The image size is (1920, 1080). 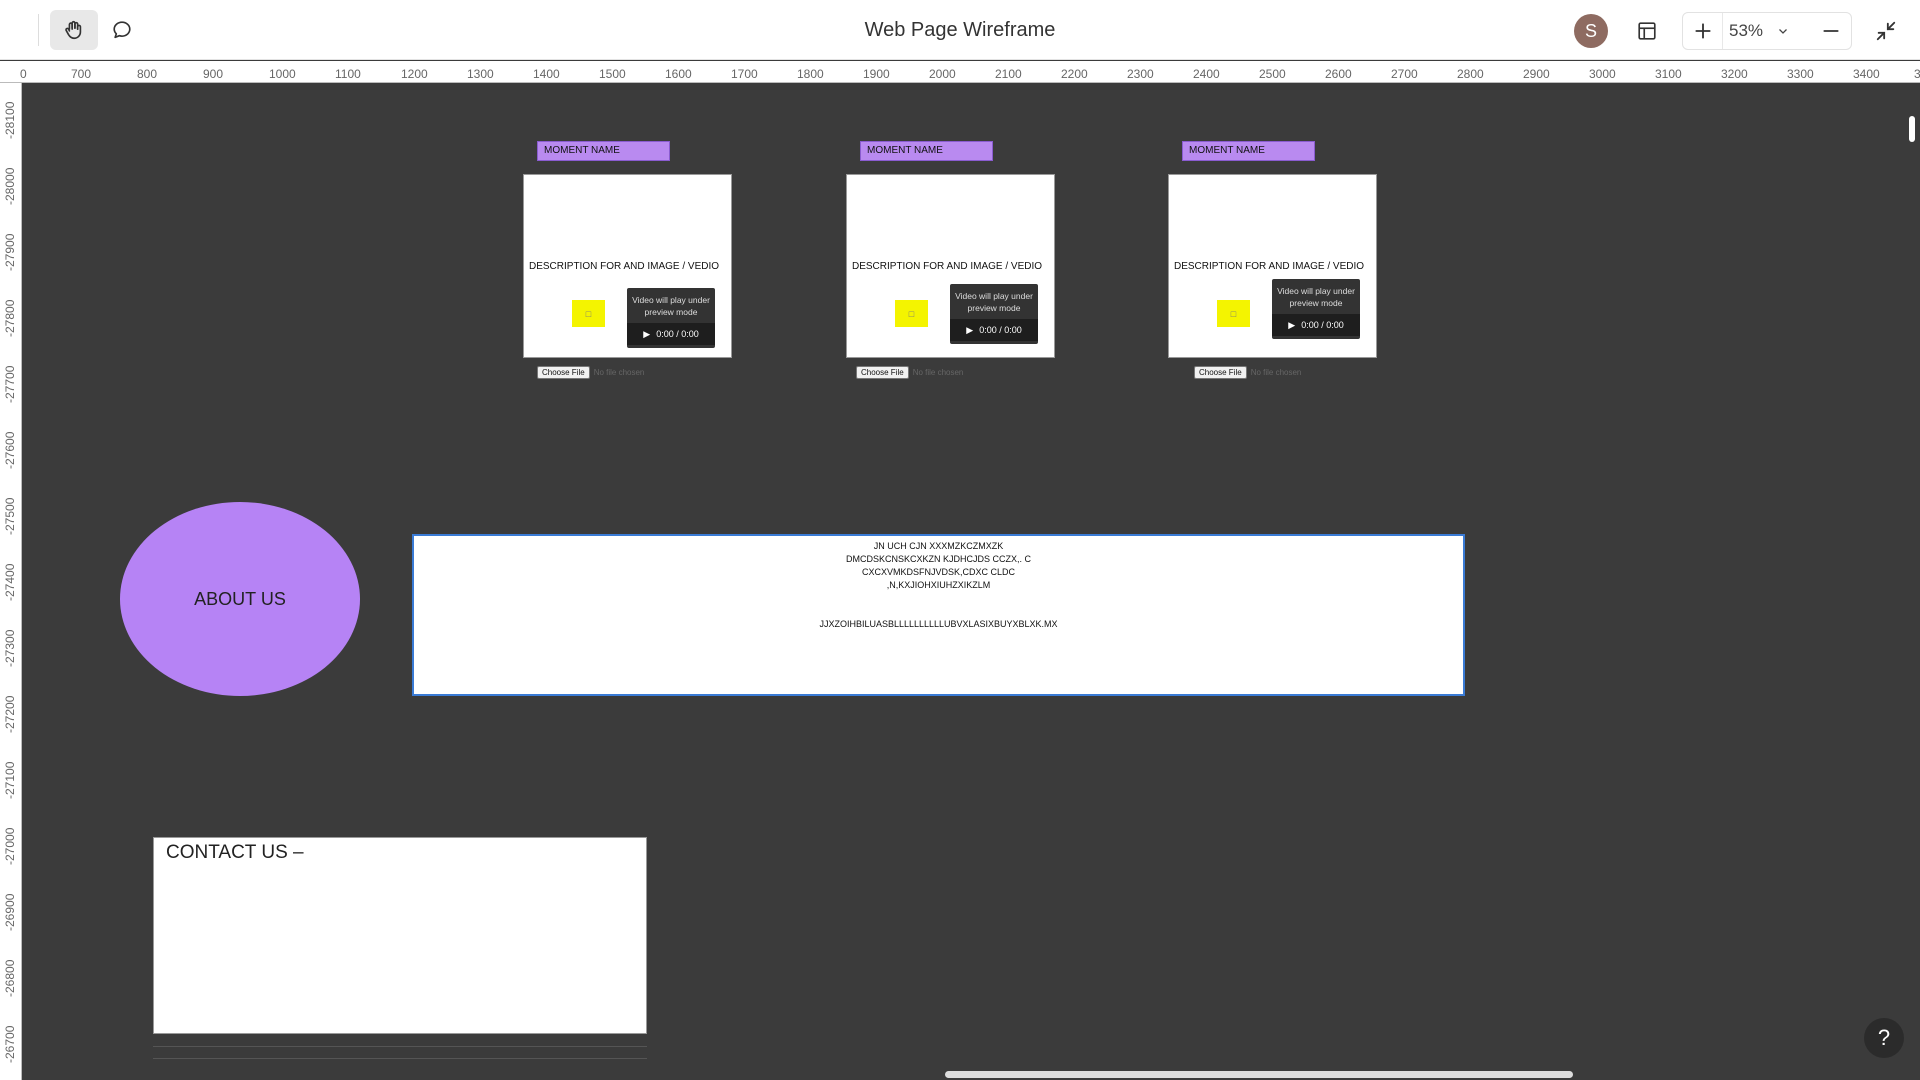 I want to click on ruler-tick-label: 1200, so click(x=414, y=74).